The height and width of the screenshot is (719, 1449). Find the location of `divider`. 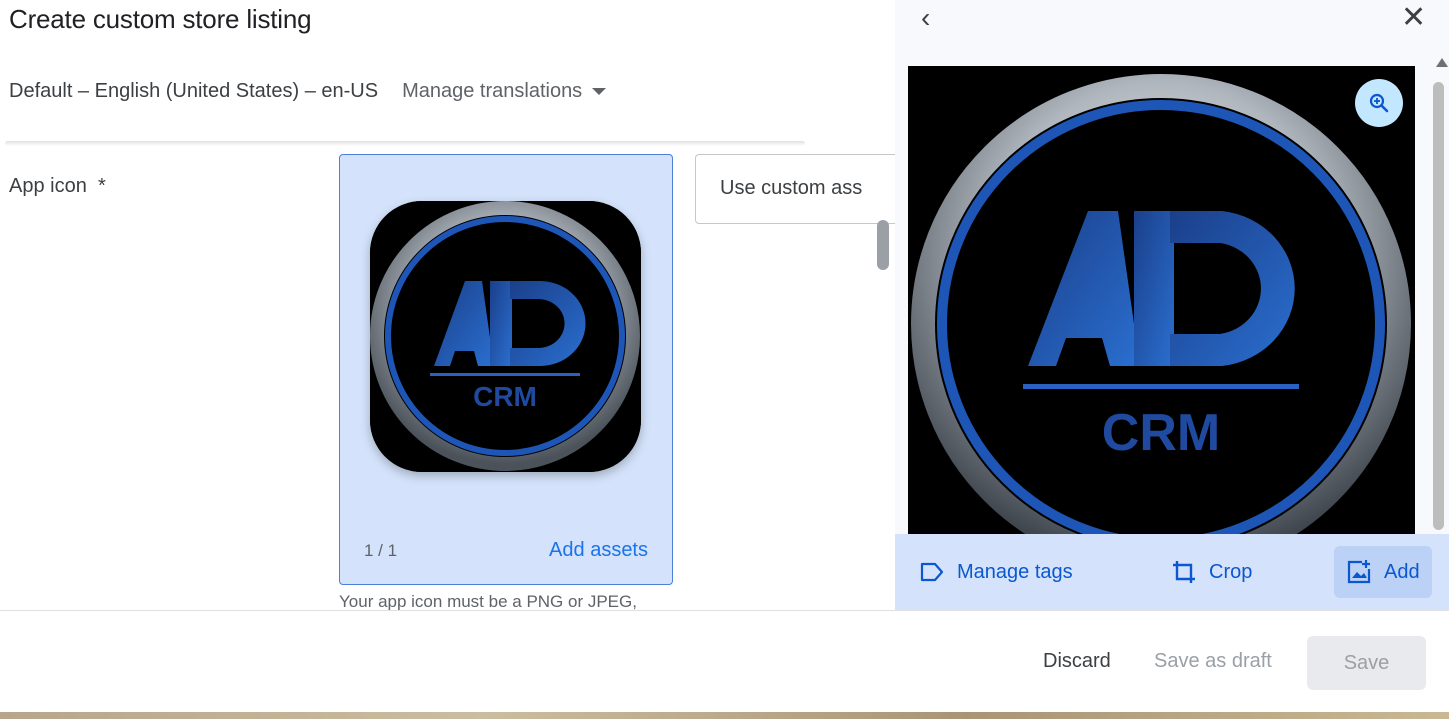

divider is located at coordinates (405, 143).